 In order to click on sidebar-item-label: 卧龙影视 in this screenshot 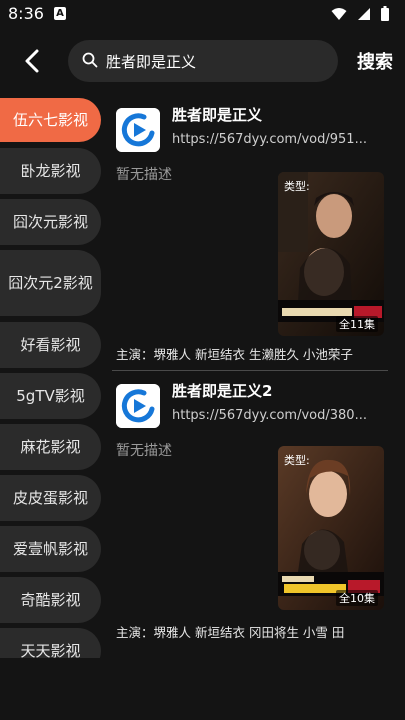, I will do `click(50, 171)`.